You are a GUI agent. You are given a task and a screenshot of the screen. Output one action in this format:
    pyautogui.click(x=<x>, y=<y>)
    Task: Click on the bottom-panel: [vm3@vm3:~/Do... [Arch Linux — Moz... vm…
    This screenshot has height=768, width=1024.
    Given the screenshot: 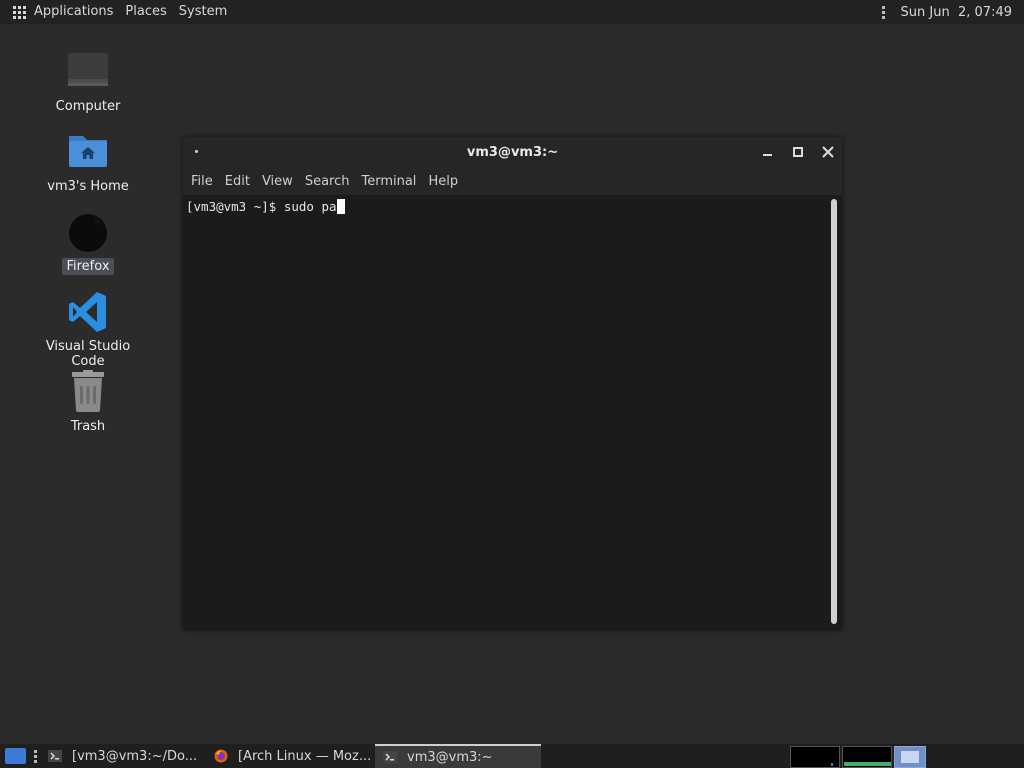 What is the action you would take?
    pyautogui.click(x=512, y=756)
    